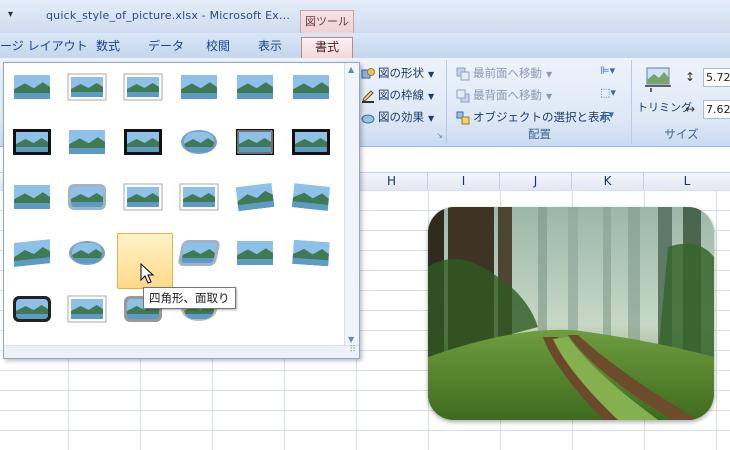  Describe the element at coordinates (392, 181) in the screenshot. I see `column-header: H` at that location.